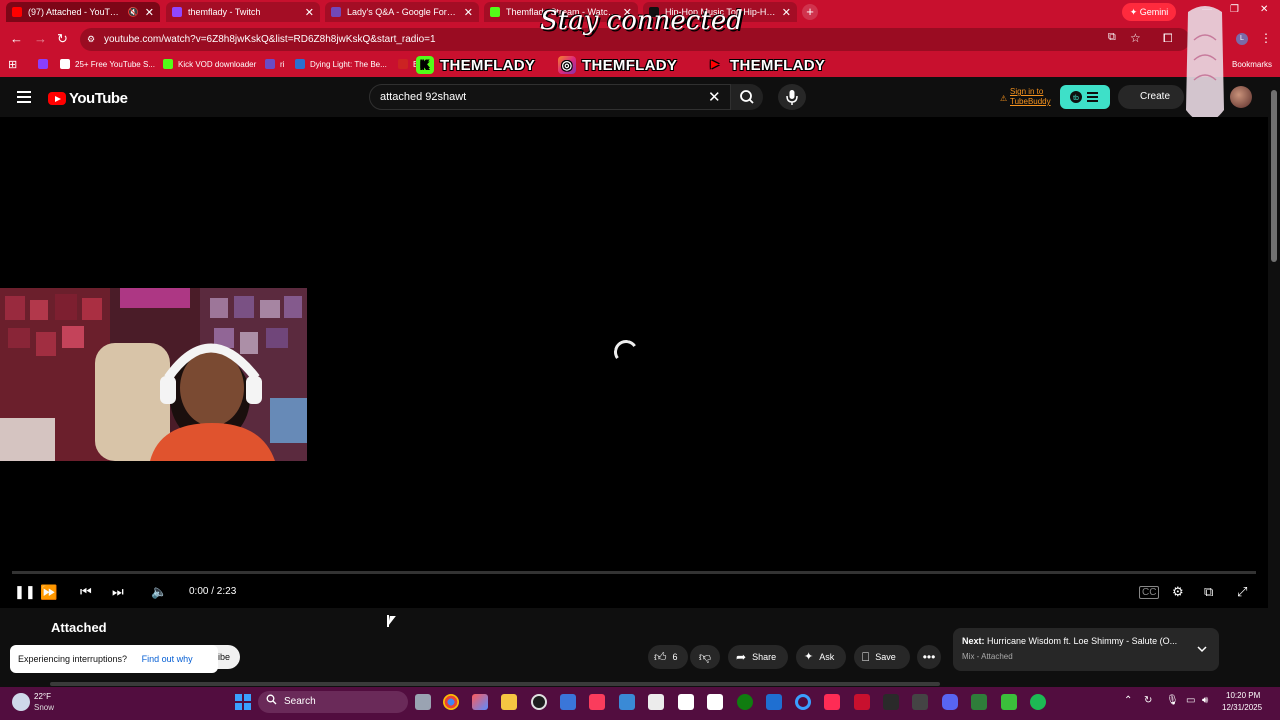  What do you see at coordinates (24, 97) in the screenshot?
I see `hamburger-menu-icon` at bounding box center [24, 97].